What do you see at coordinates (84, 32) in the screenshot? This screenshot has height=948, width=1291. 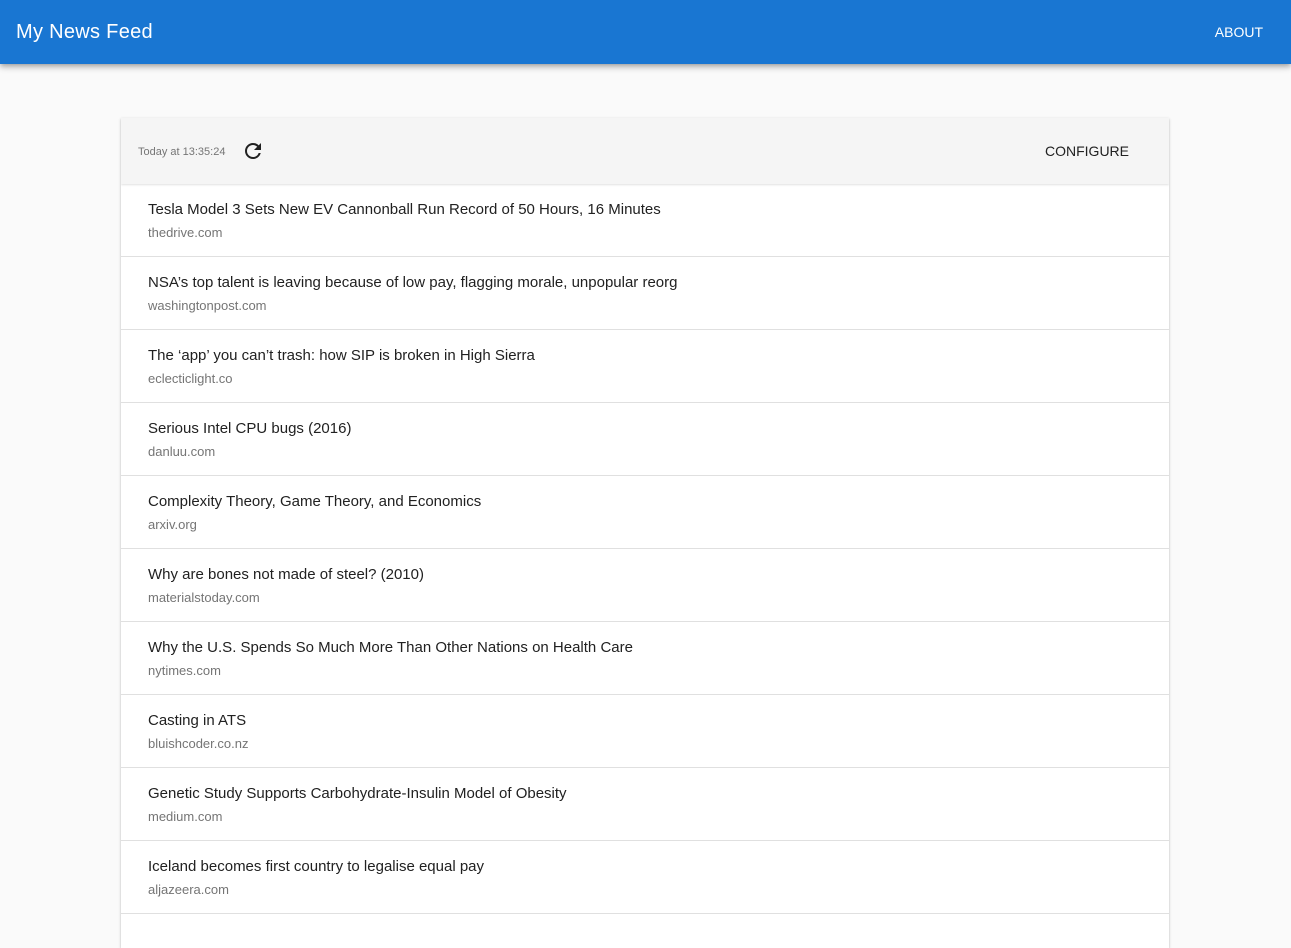 I see `app-title: My News Feed` at bounding box center [84, 32].